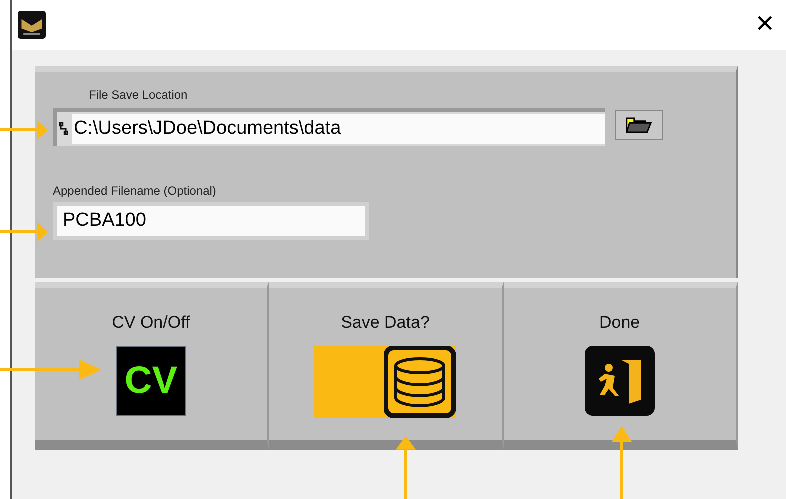 This screenshot has width=786, height=499. Describe the element at coordinates (151, 323) in the screenshot. I see `tile-label: CV On/Off` at that location.